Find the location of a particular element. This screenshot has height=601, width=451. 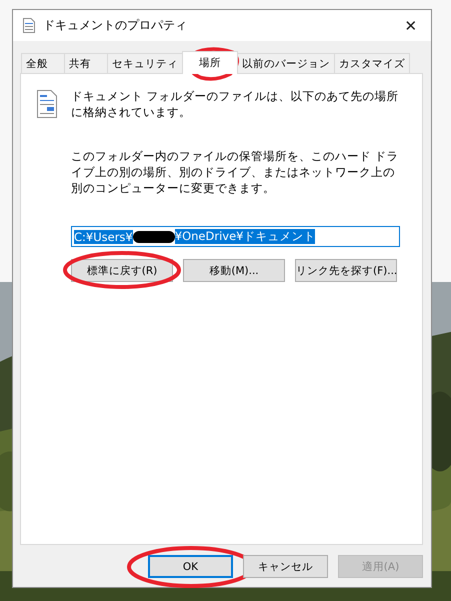

tab: カスタマイズ is located at coordinates (372, 63).